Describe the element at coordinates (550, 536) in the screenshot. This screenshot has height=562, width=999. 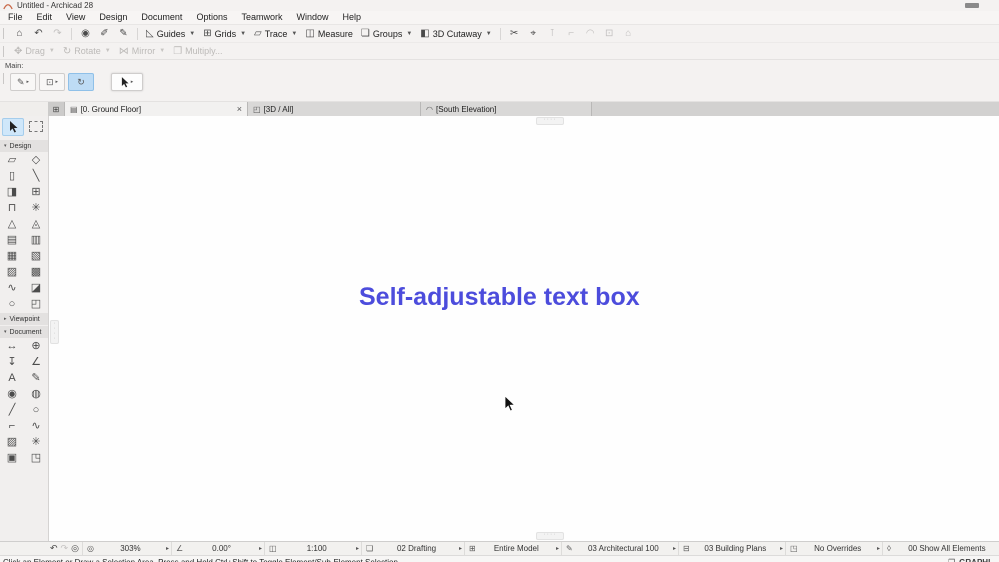
I see `scrollbar-collapse-handle-bottom: ····` at that location.